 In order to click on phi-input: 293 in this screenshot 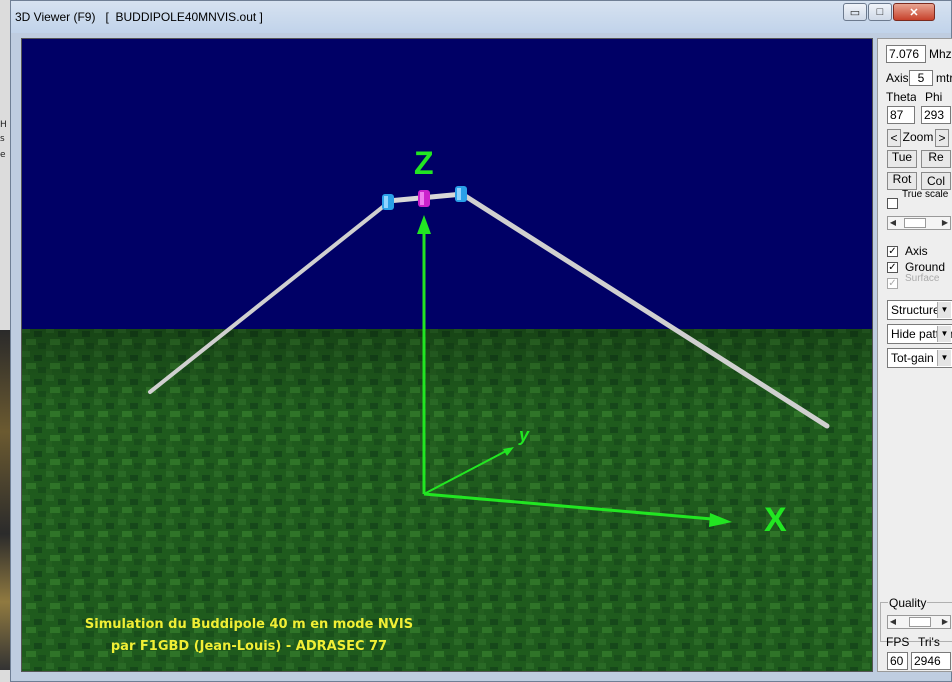, I will do `click(936, 115)`.